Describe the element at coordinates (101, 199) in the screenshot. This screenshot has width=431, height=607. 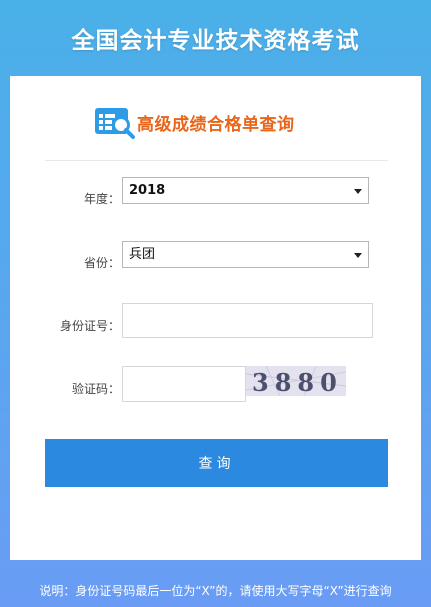
I see `year-label: 年度：` at that location.